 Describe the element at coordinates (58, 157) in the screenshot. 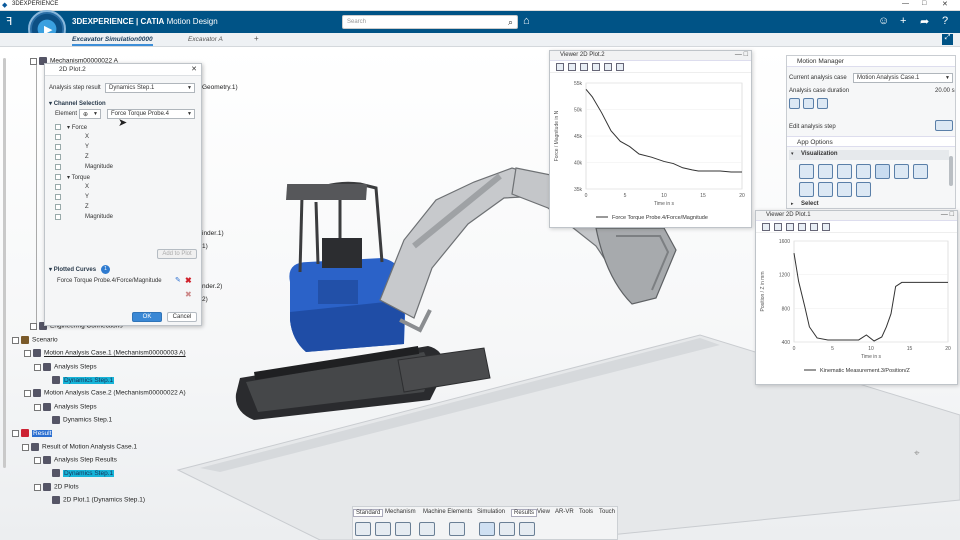

I see `force-z-checkbox` at that location.